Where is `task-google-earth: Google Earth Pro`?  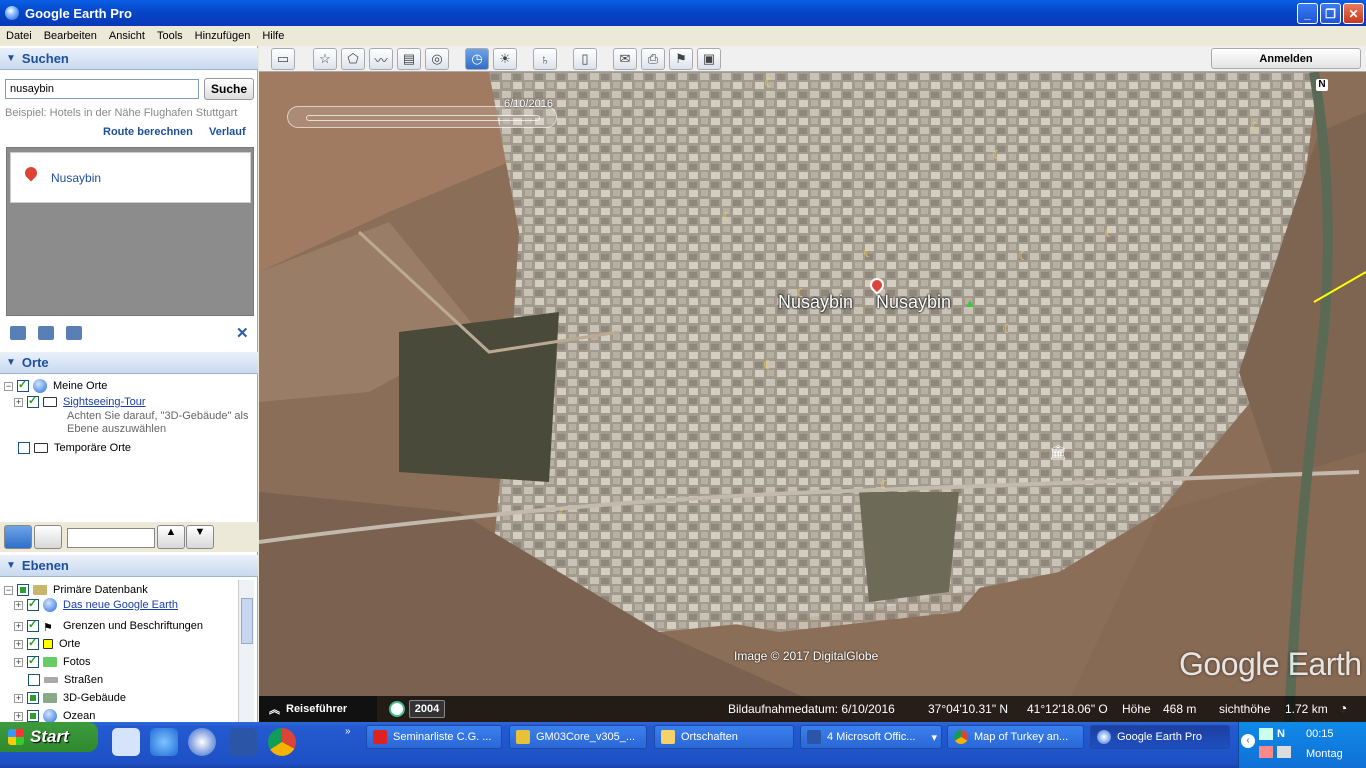 task-google-earth: Google Earth Pro is located at coordinates (1160, 737).